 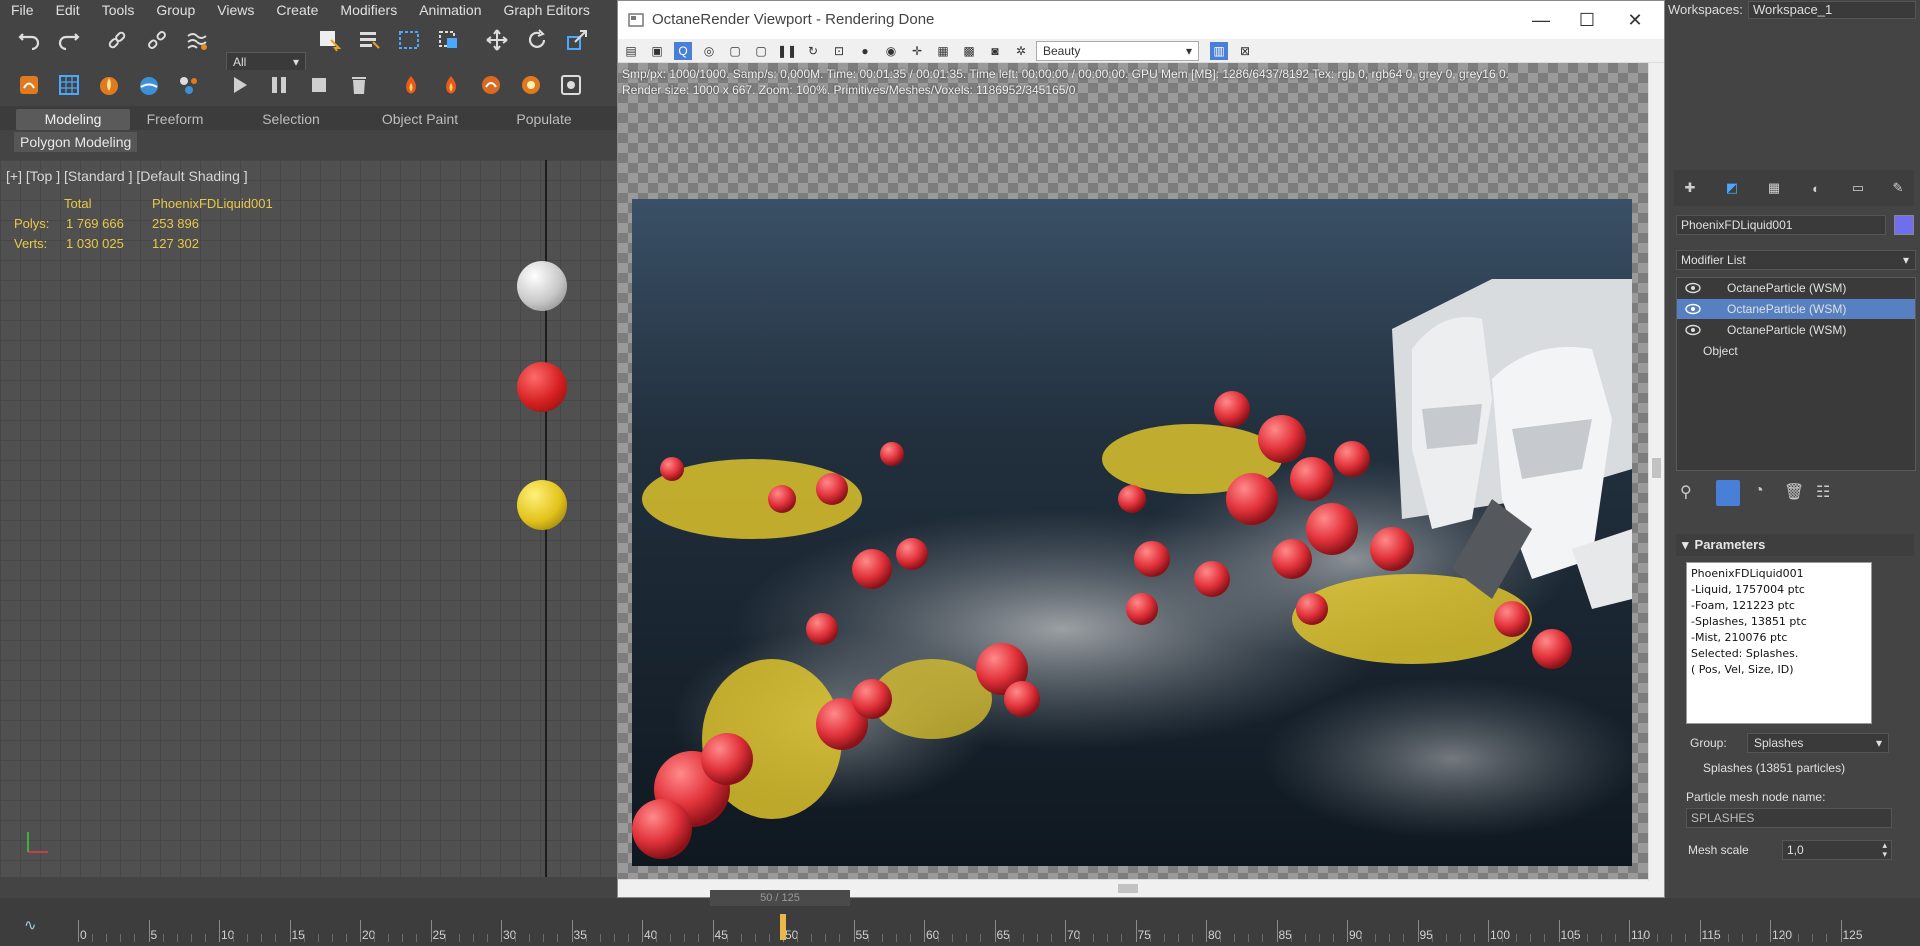 I want to click on create-tab-icon: ✚, so click(x=1690, y=188).